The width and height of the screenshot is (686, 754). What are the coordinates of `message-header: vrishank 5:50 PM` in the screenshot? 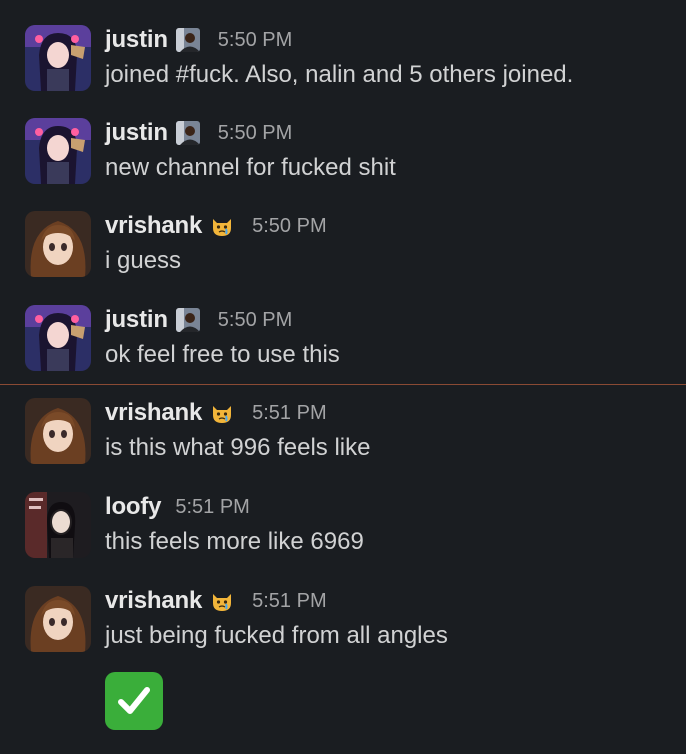 It's located at (216, 226).